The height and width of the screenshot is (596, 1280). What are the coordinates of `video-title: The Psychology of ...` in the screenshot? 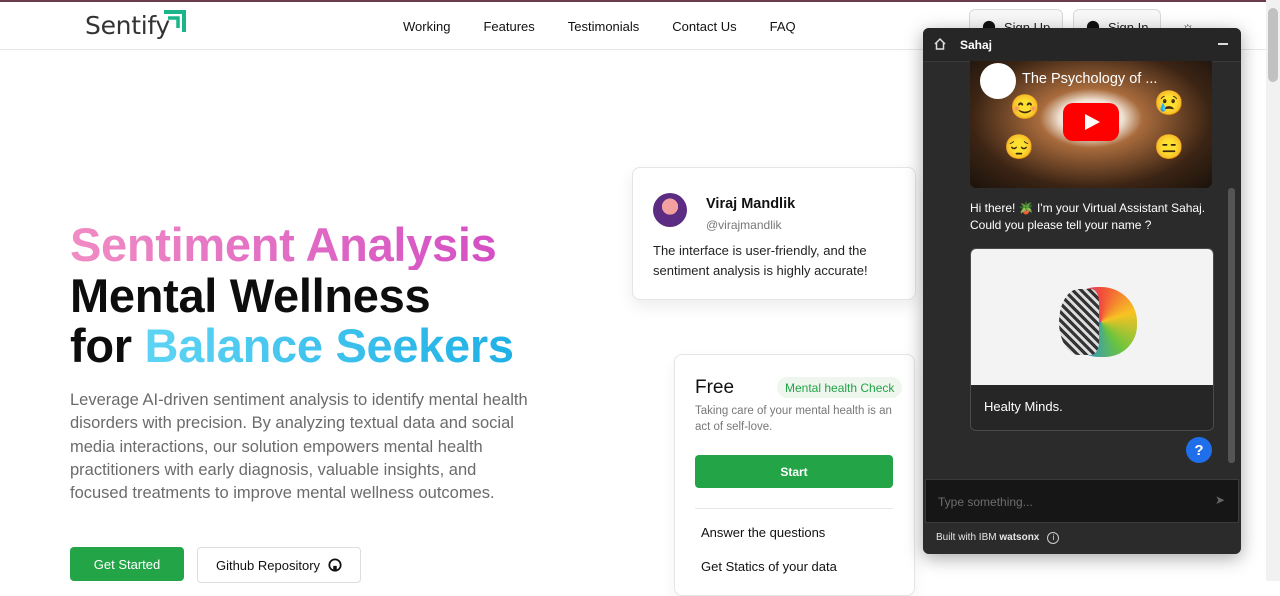 It's located at (1090, 79).